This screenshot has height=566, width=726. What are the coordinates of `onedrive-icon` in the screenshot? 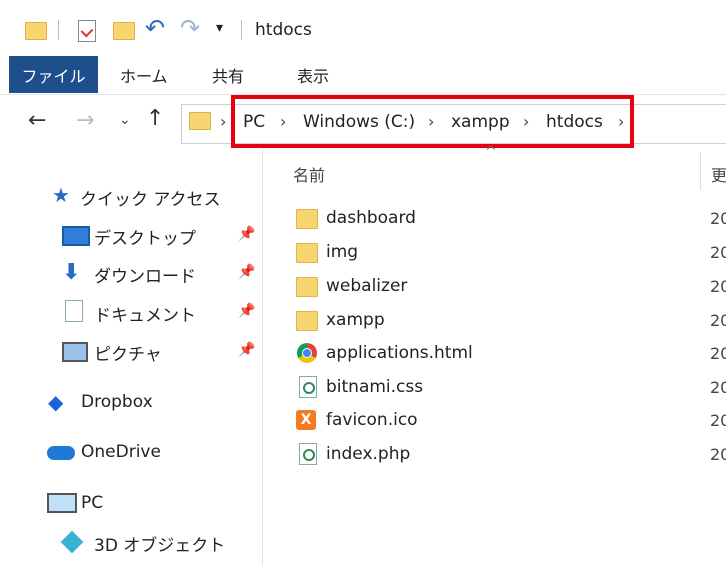 It's located at (61, 453).